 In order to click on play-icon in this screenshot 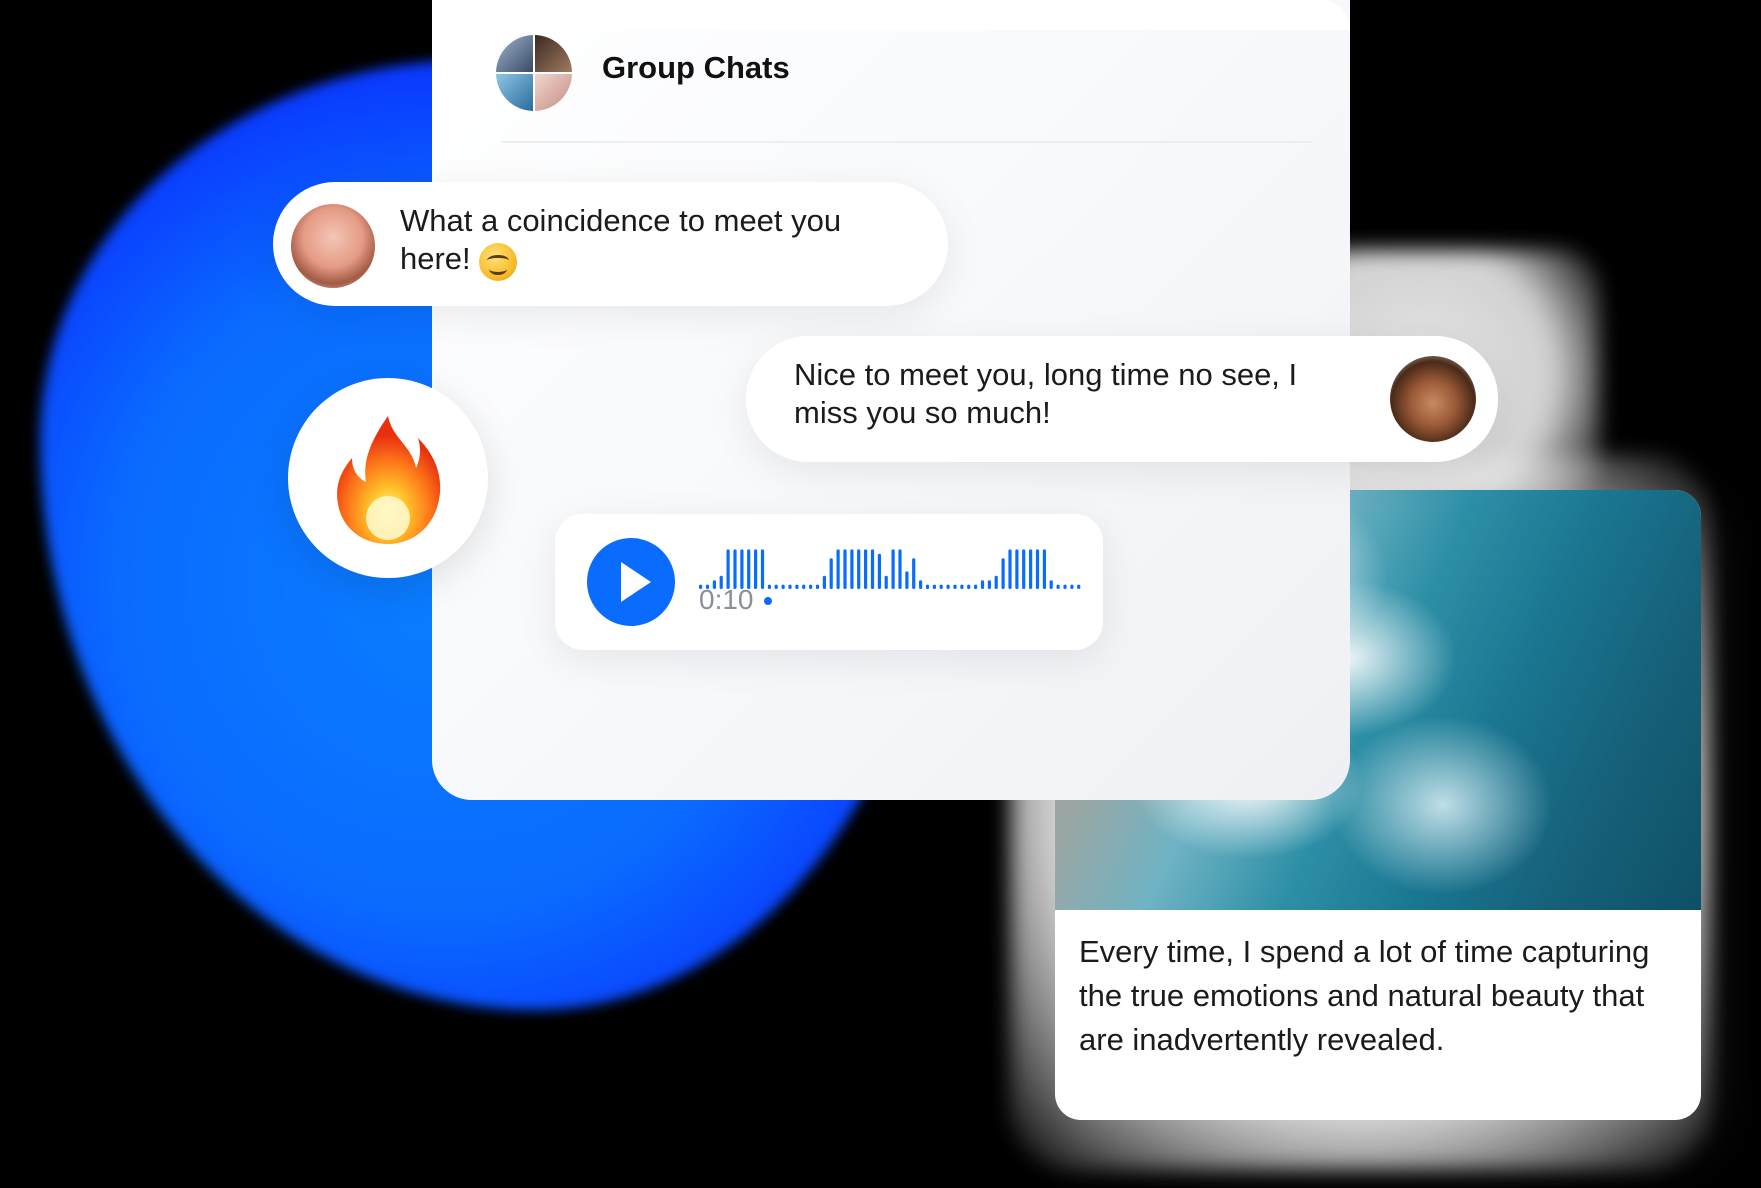, I will do `click(631, 582)`.